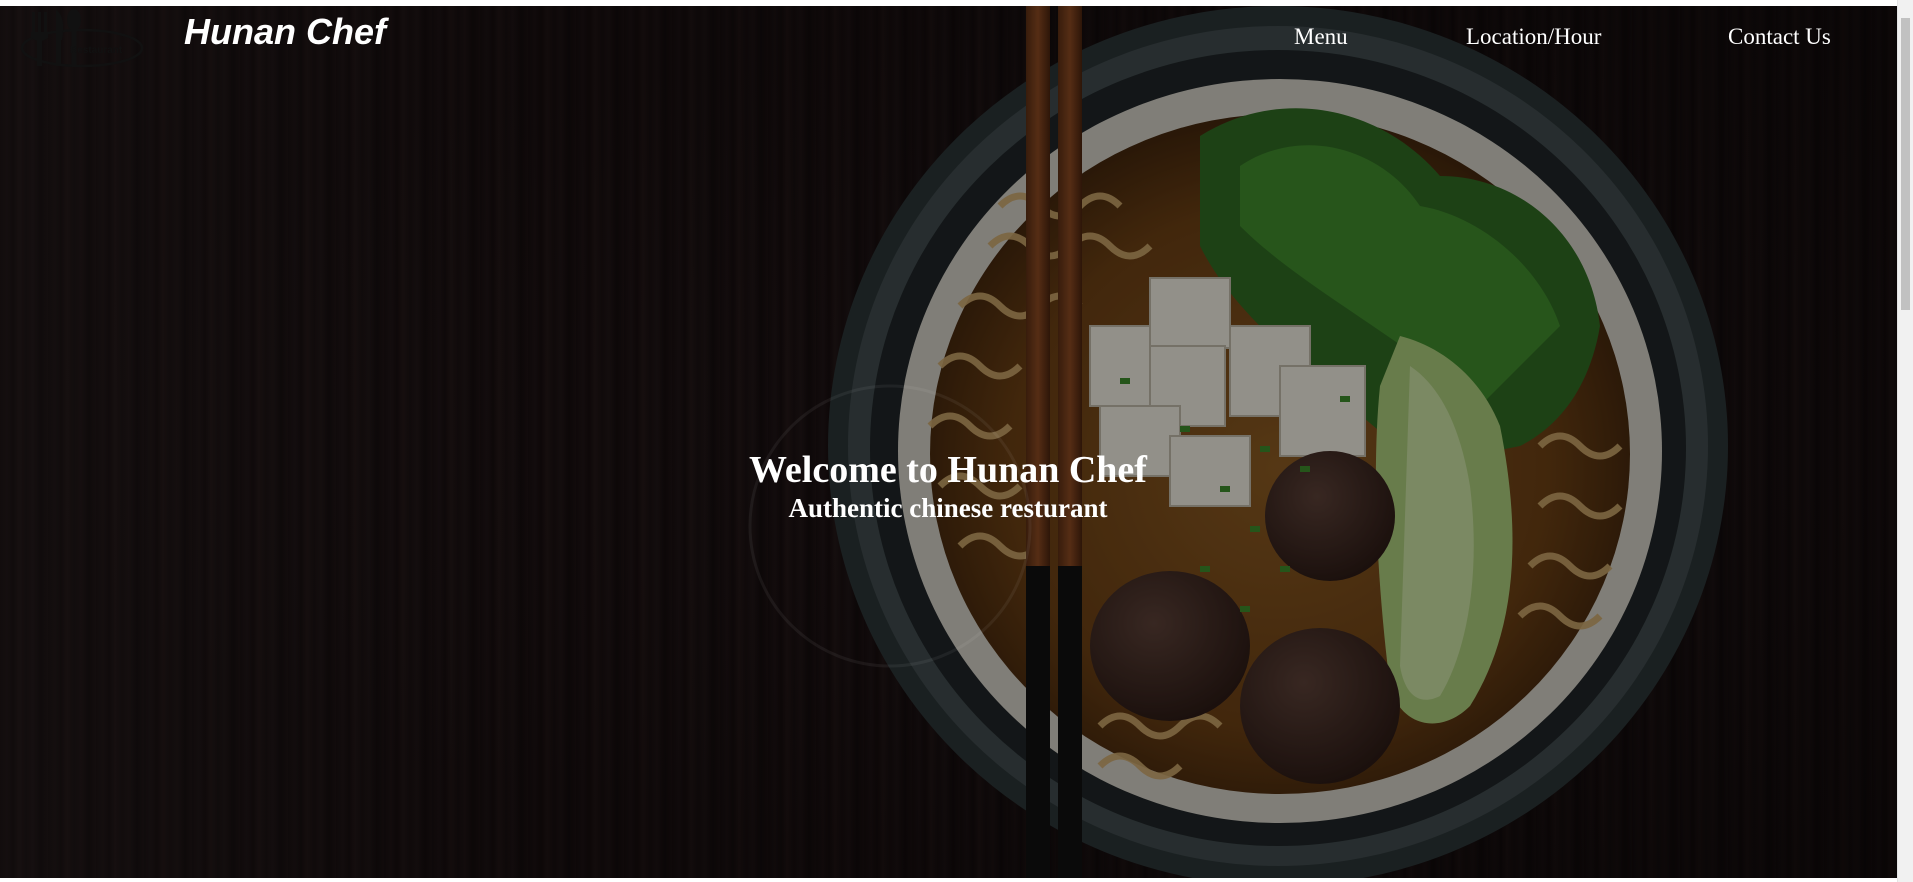 The image size is (1913, 882). What do you see at coordinates (948, 470) in the screenshot?
I see `welcome-title: Welcome to Hunan Chef` at bounding box center [948, 470].